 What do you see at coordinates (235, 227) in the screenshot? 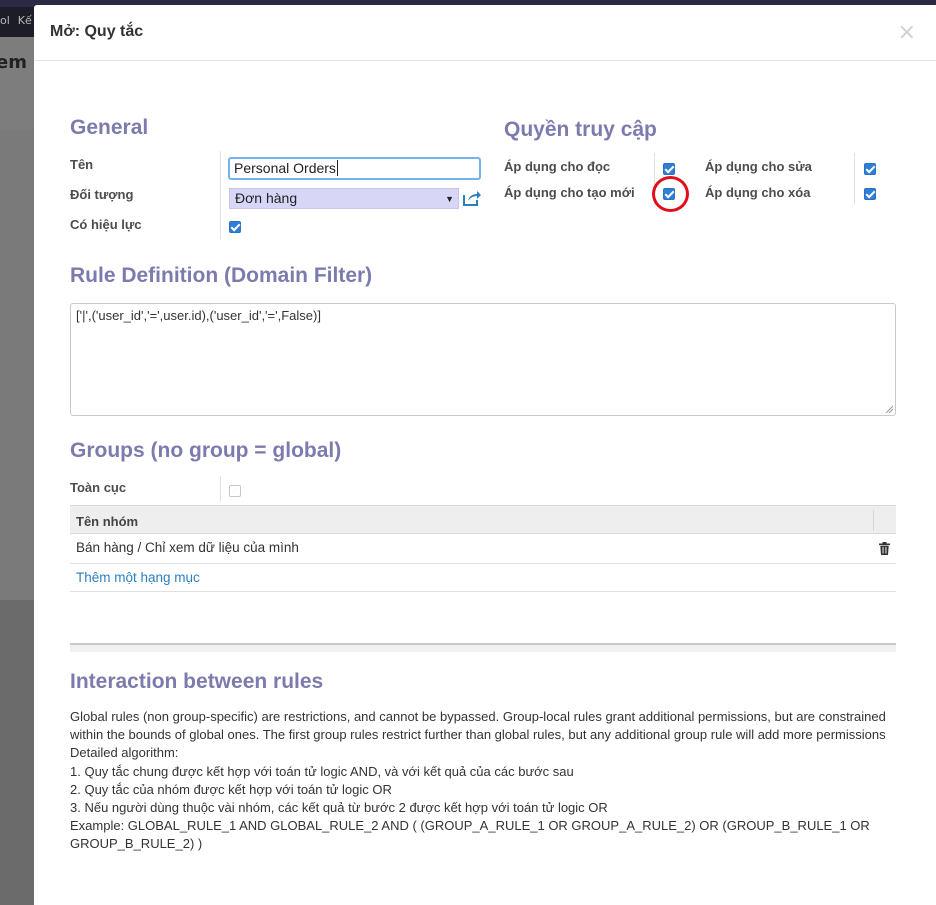
I see `active-checkbox` at bounding box center [235, 227].